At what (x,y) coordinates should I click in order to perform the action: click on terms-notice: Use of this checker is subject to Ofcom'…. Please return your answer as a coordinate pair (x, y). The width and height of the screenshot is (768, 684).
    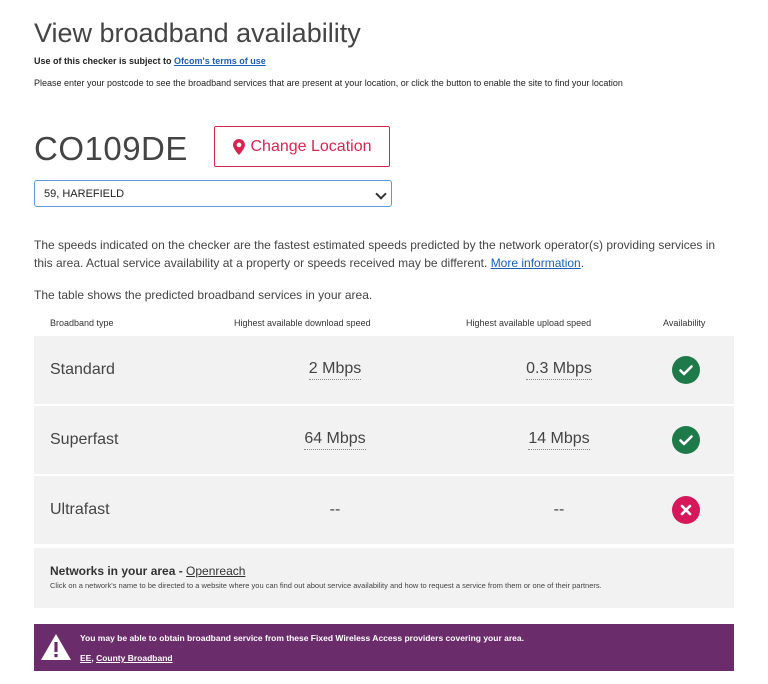
    Looking at the image, I should click on (150, 61).